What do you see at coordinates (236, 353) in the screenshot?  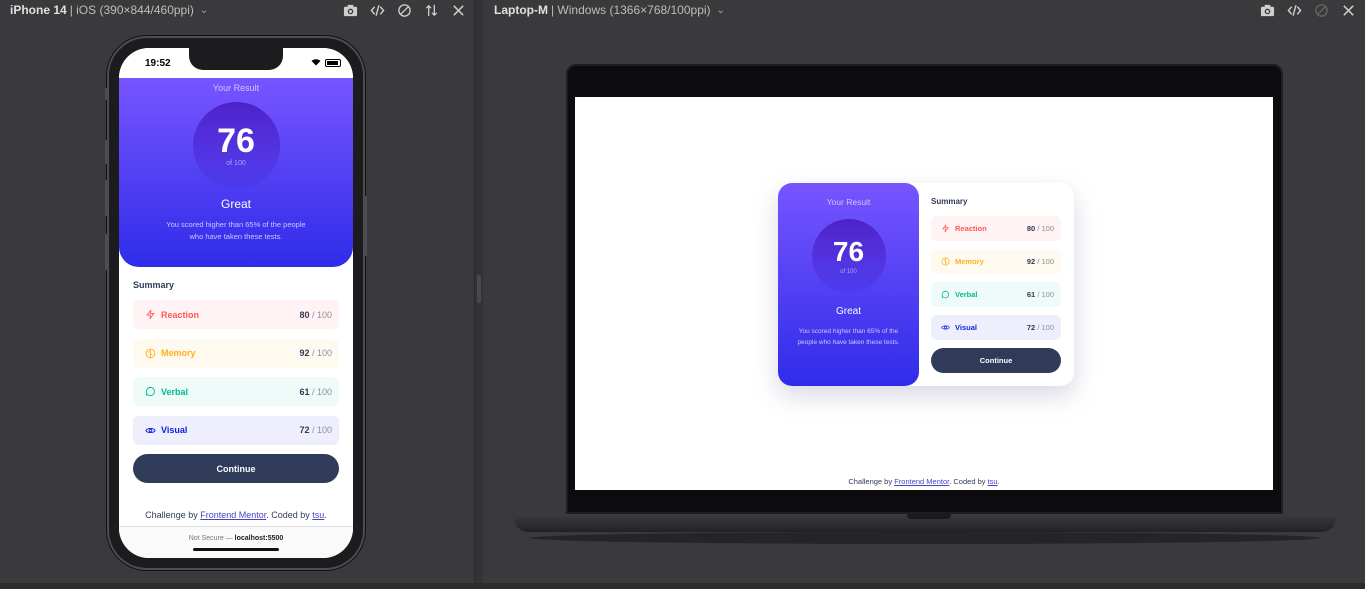 I see `summary-row-memory: Memory 92 / 100` at bounding box center [236, 353].